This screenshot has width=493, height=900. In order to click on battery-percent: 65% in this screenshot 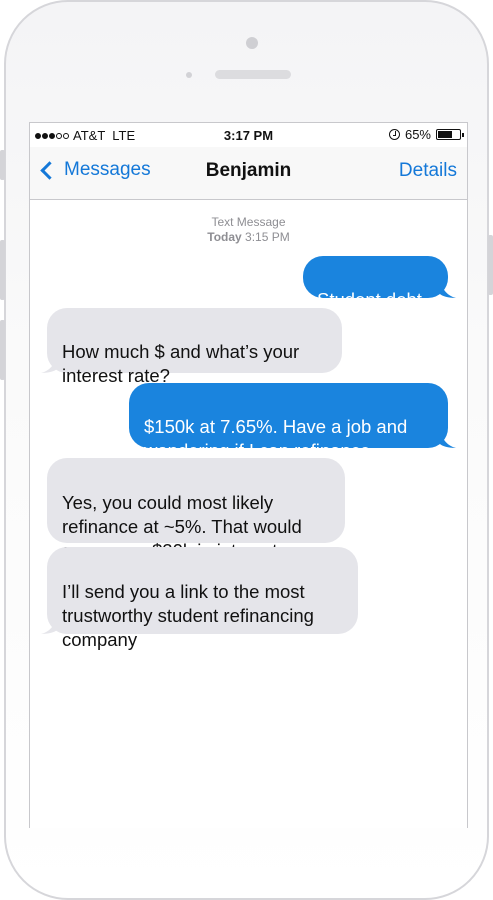, I will do `click(417, 134)`.